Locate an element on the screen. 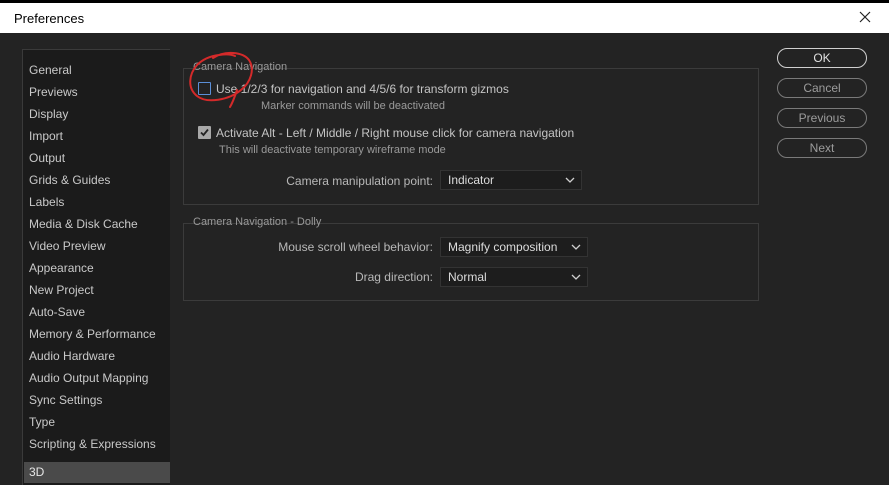 The image size is (889, 485). camera-manipulation-point-value: Indicator is located at coordinates (471, 180).